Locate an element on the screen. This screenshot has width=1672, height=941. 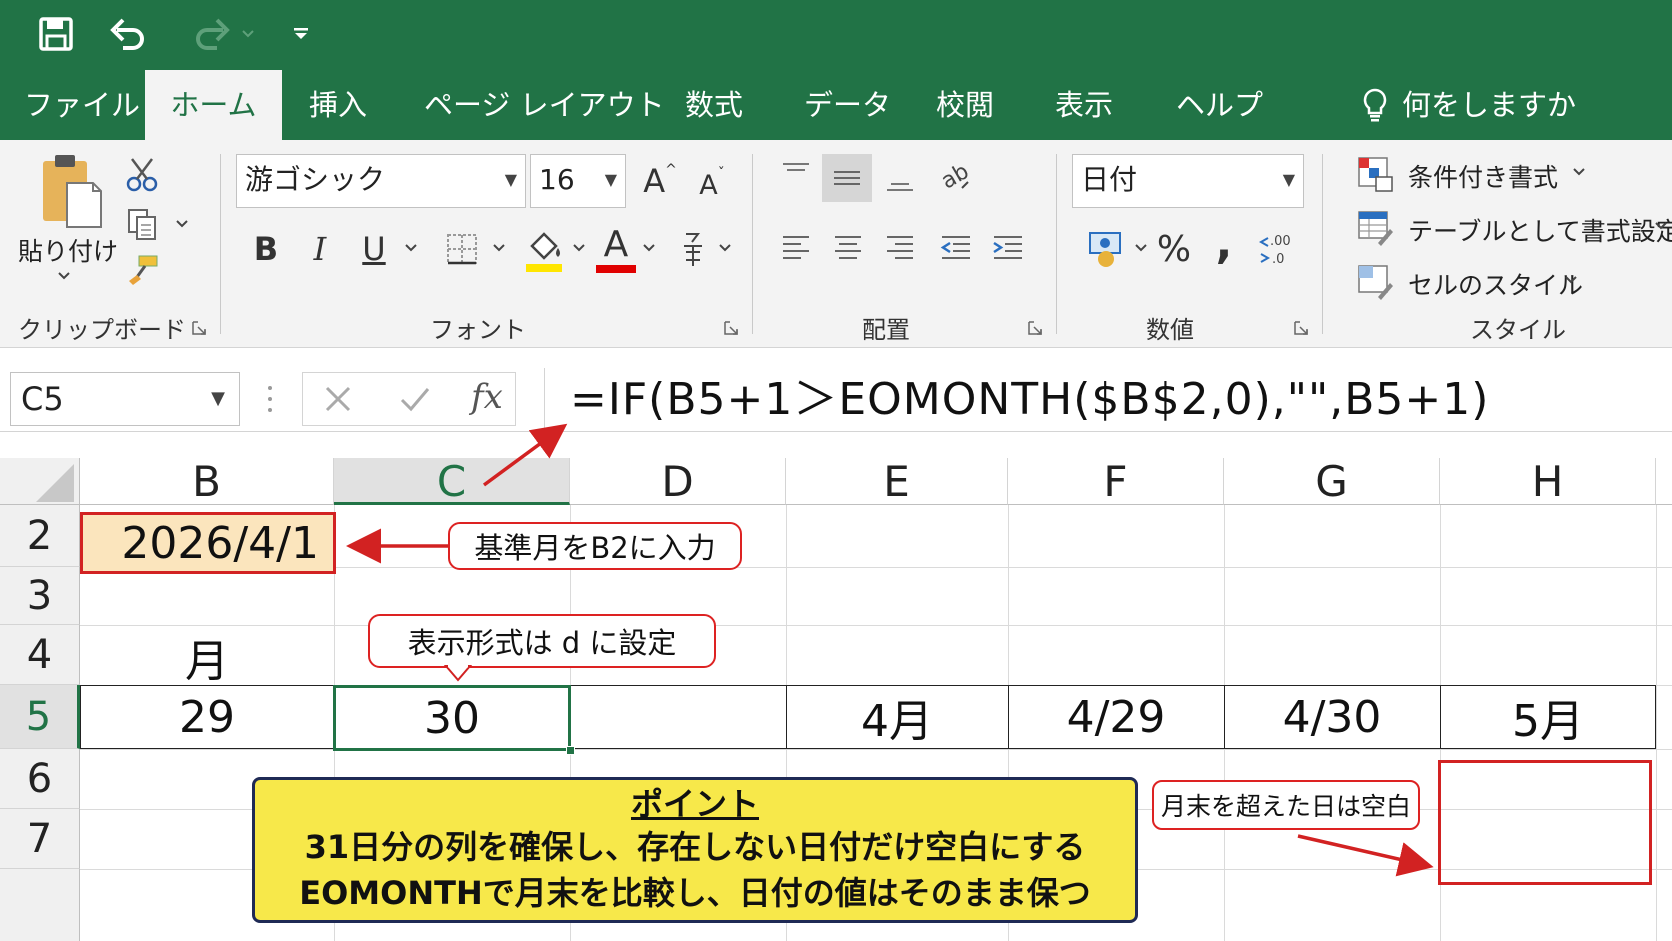
point-line-2: EOMONTHで月末を比較し、日付の値はそのまま保つ is located at coordinates (695, 893).